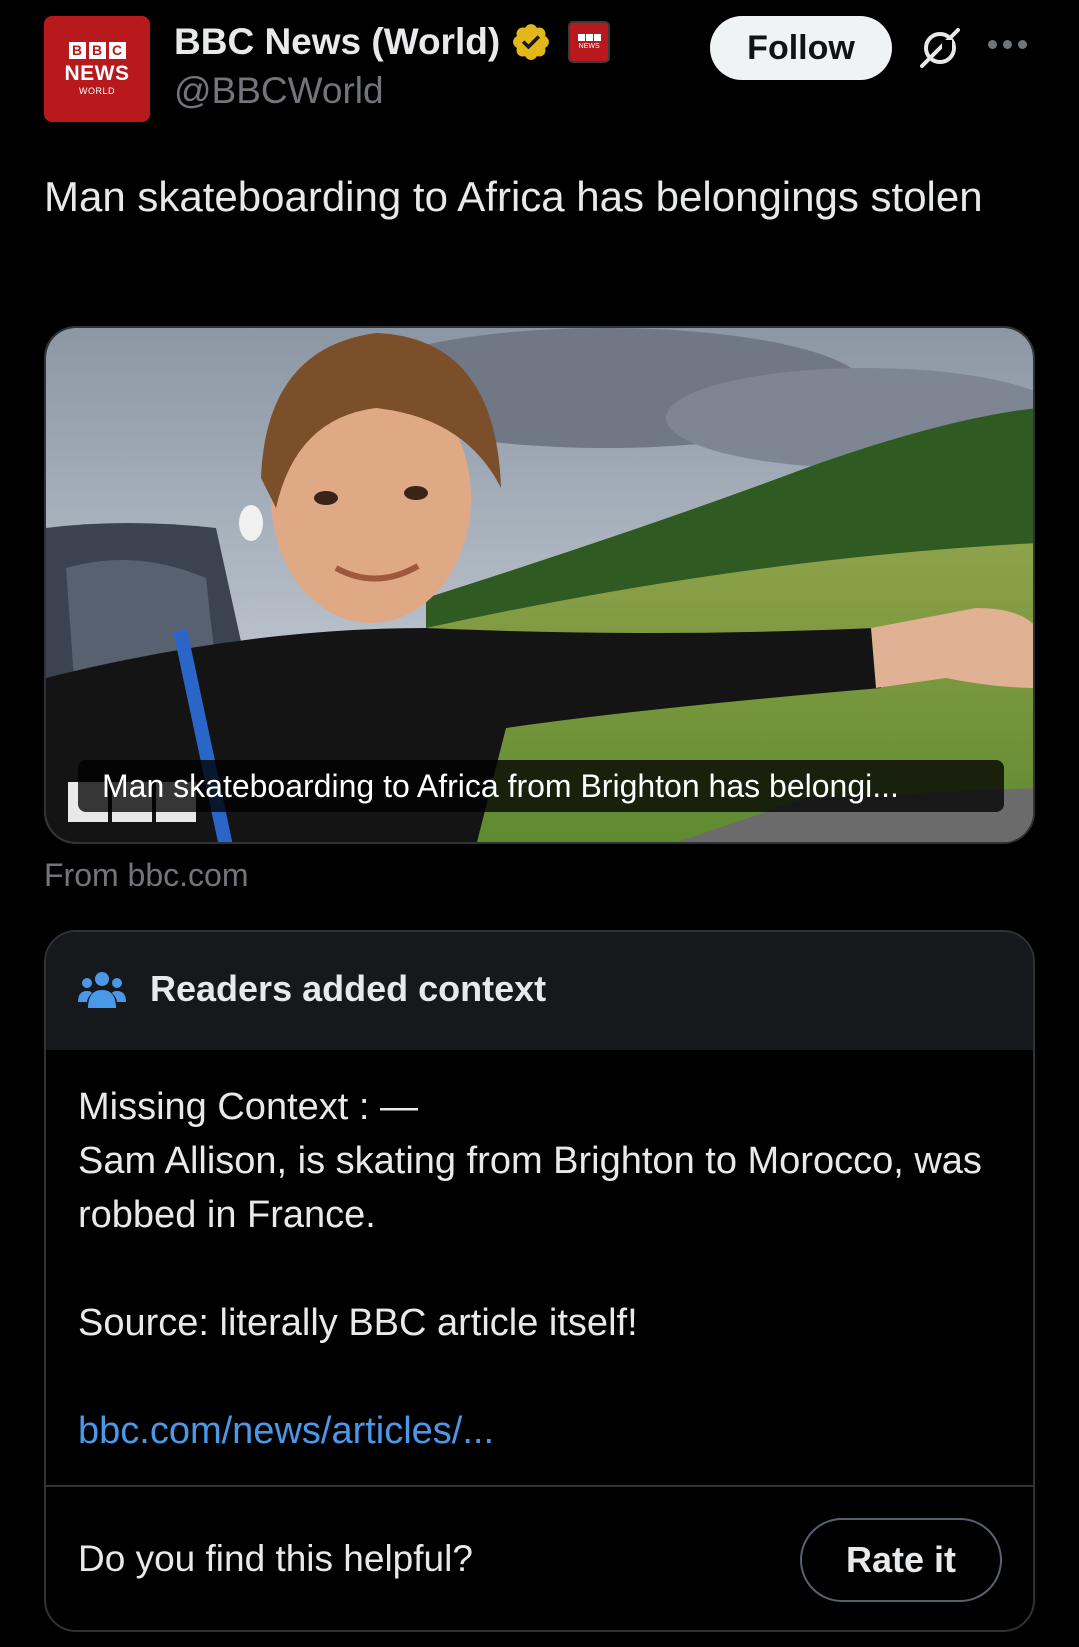  I want to click on avatar-world-text: WORLD, so click(97, 90).